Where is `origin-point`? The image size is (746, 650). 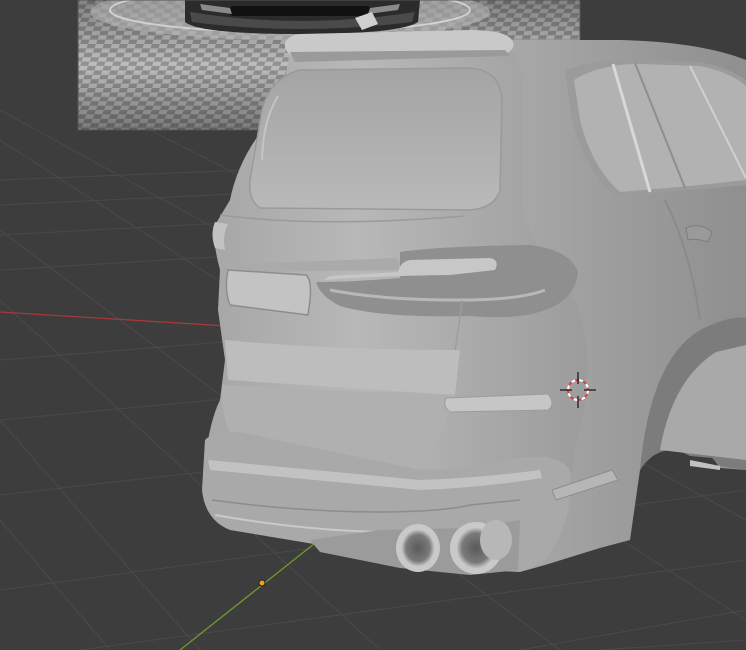 origin-point is located at coordinates (262, 583).